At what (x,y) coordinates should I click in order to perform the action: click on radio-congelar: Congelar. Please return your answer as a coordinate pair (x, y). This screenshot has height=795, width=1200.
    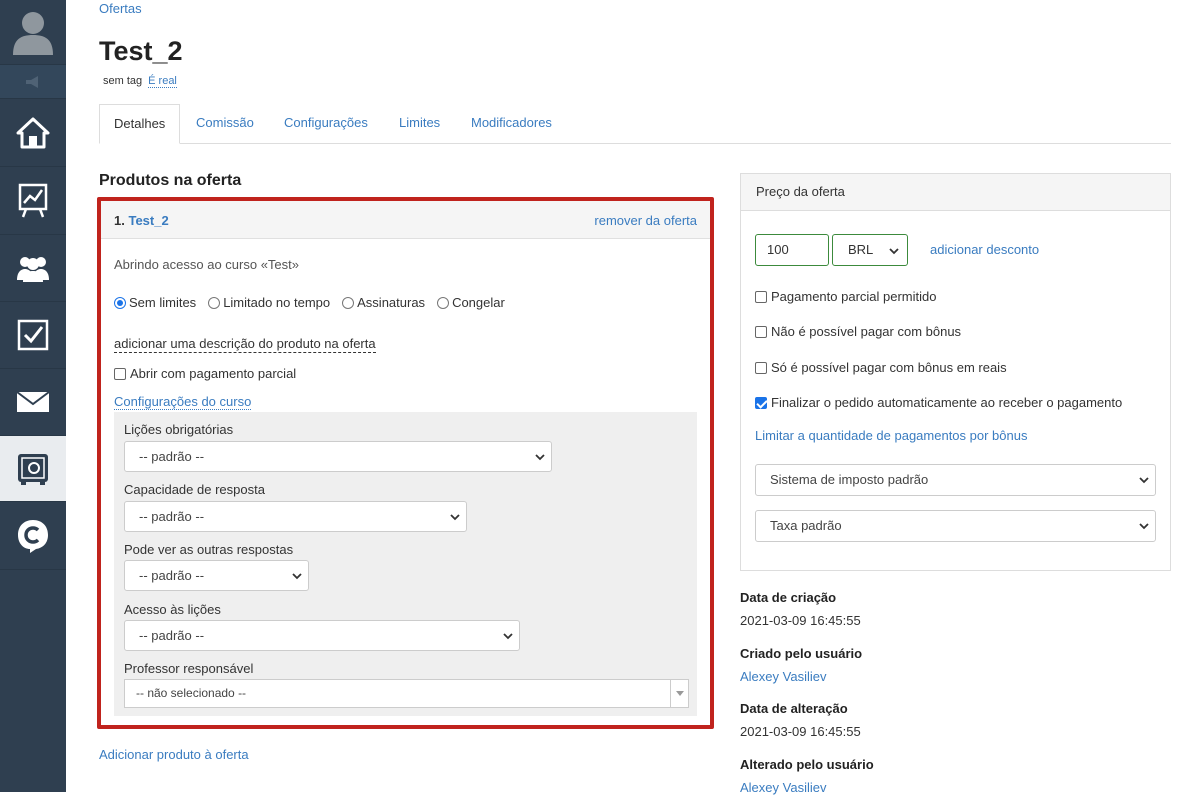
    Looking at the image, I should click on (471, 302).